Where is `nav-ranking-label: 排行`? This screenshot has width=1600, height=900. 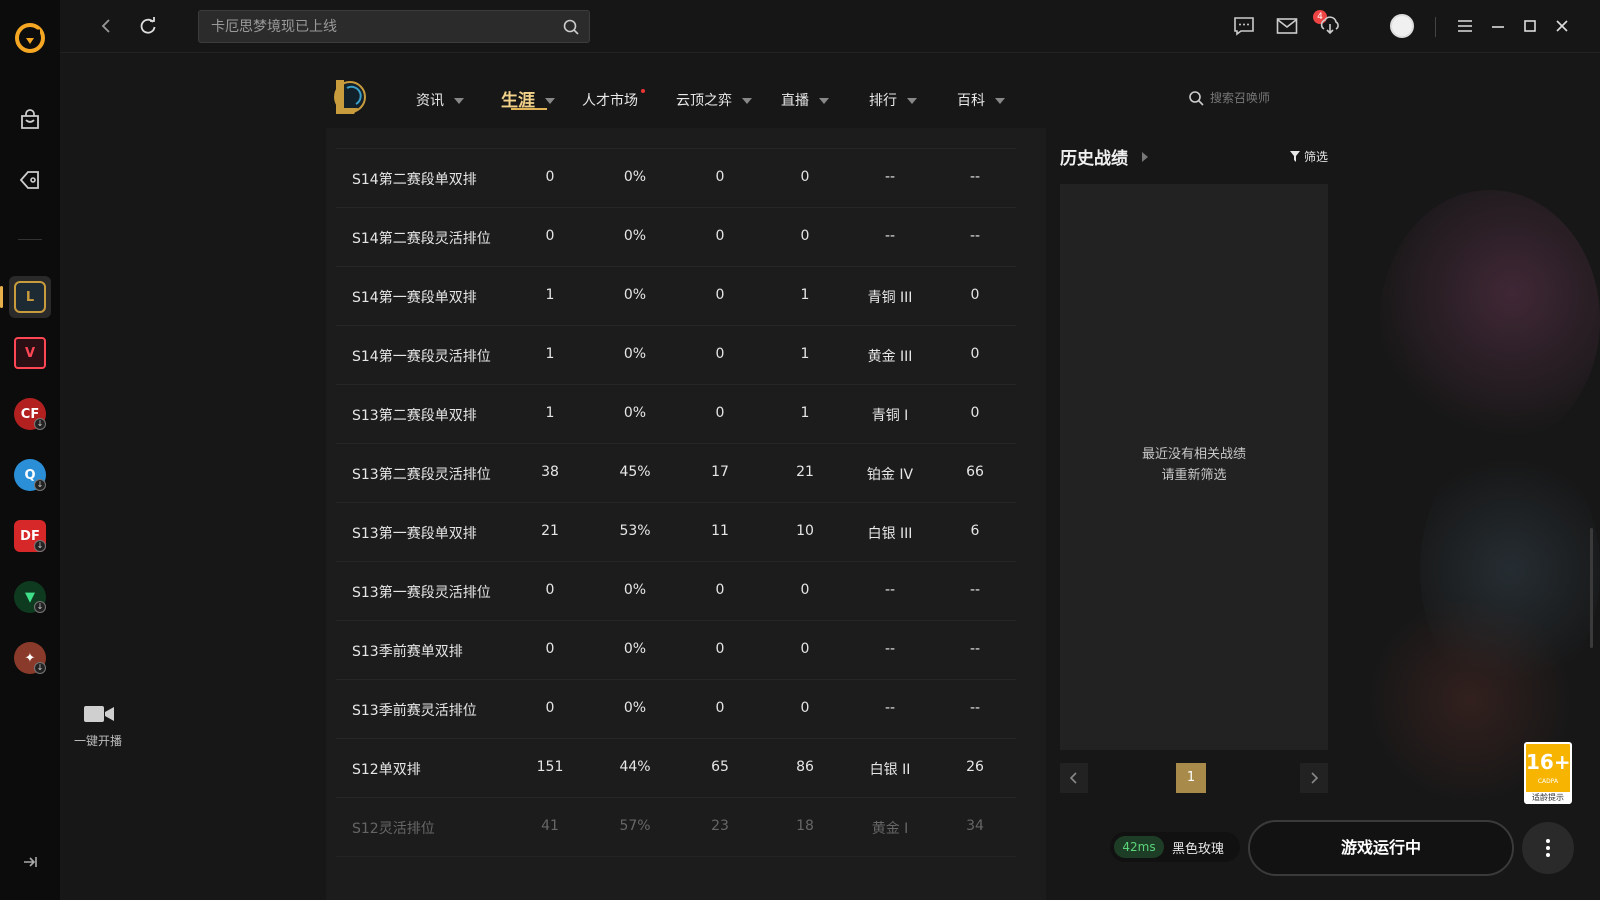 nav-ranking-label: 排行 is located at coordinates (883, 101).